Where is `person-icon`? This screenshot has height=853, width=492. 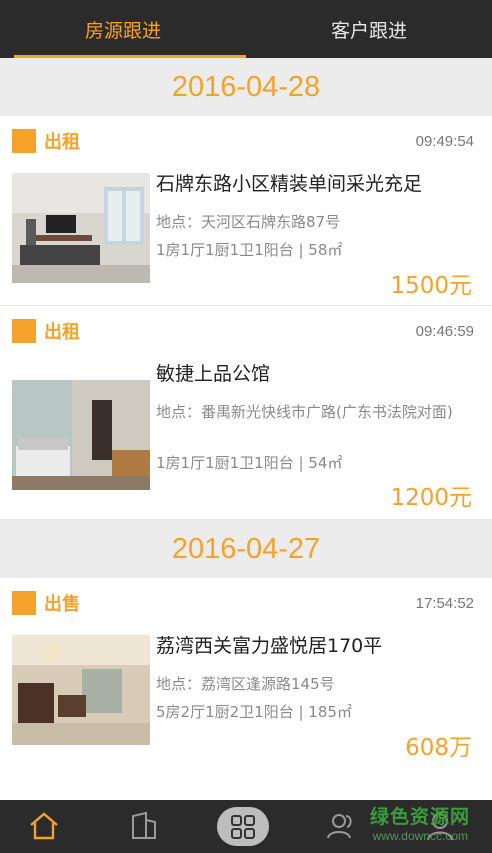
person-icon is located at coordinates (440, 826).